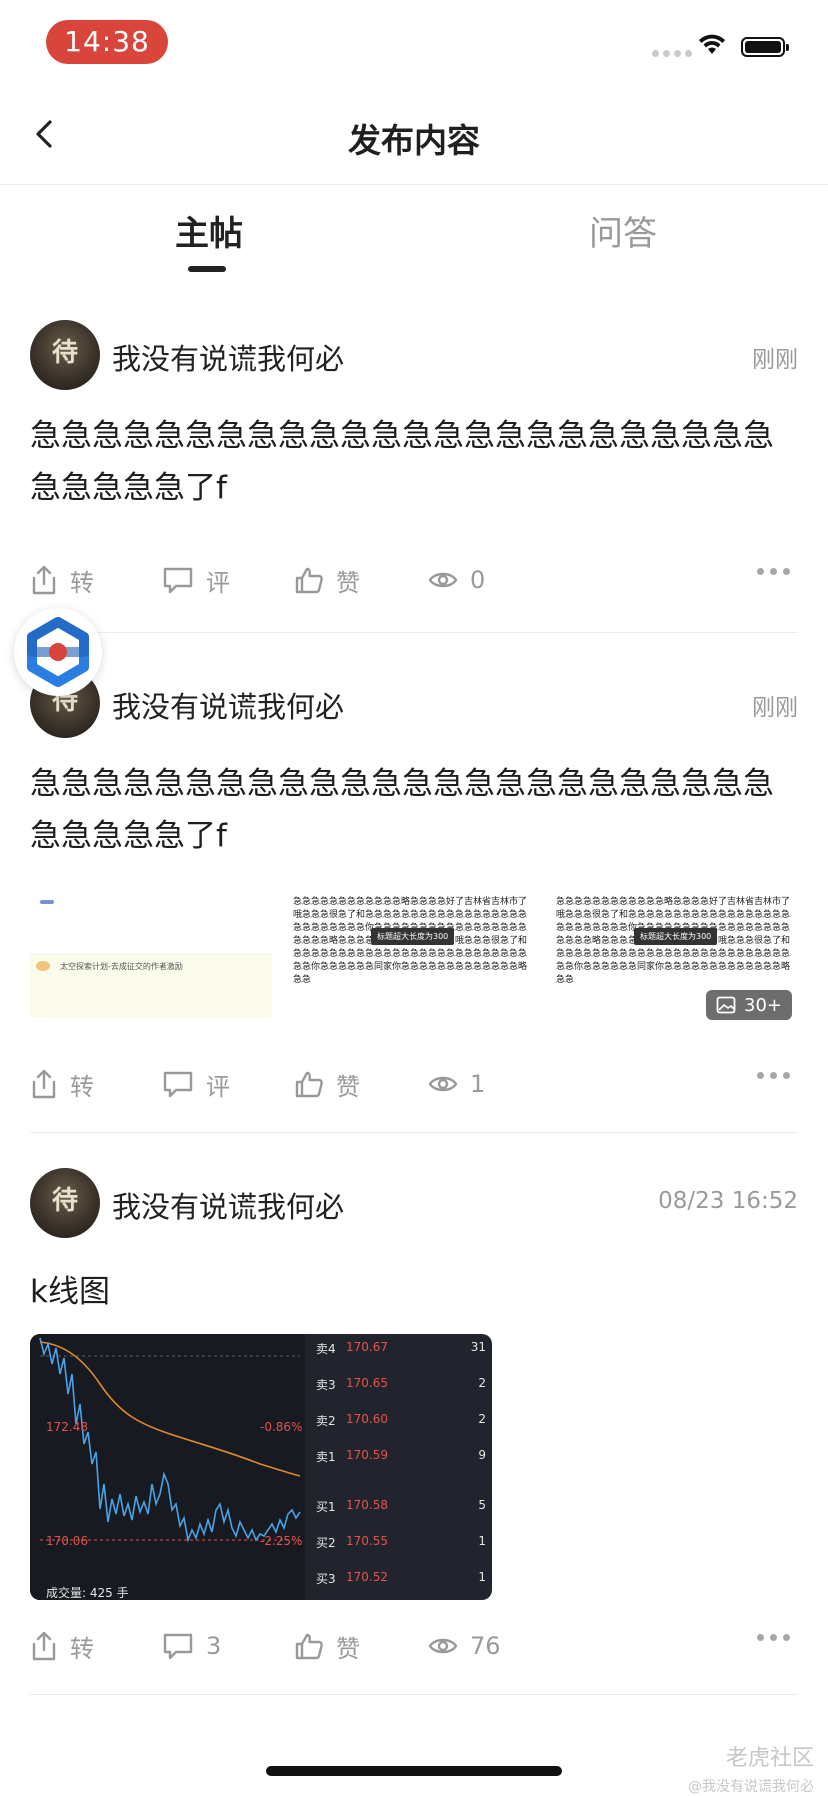  What do you see at coordinates (367, 1419) in the screenshot?
I see `ob-price: 170.60` at bounding box center [367, 1419].